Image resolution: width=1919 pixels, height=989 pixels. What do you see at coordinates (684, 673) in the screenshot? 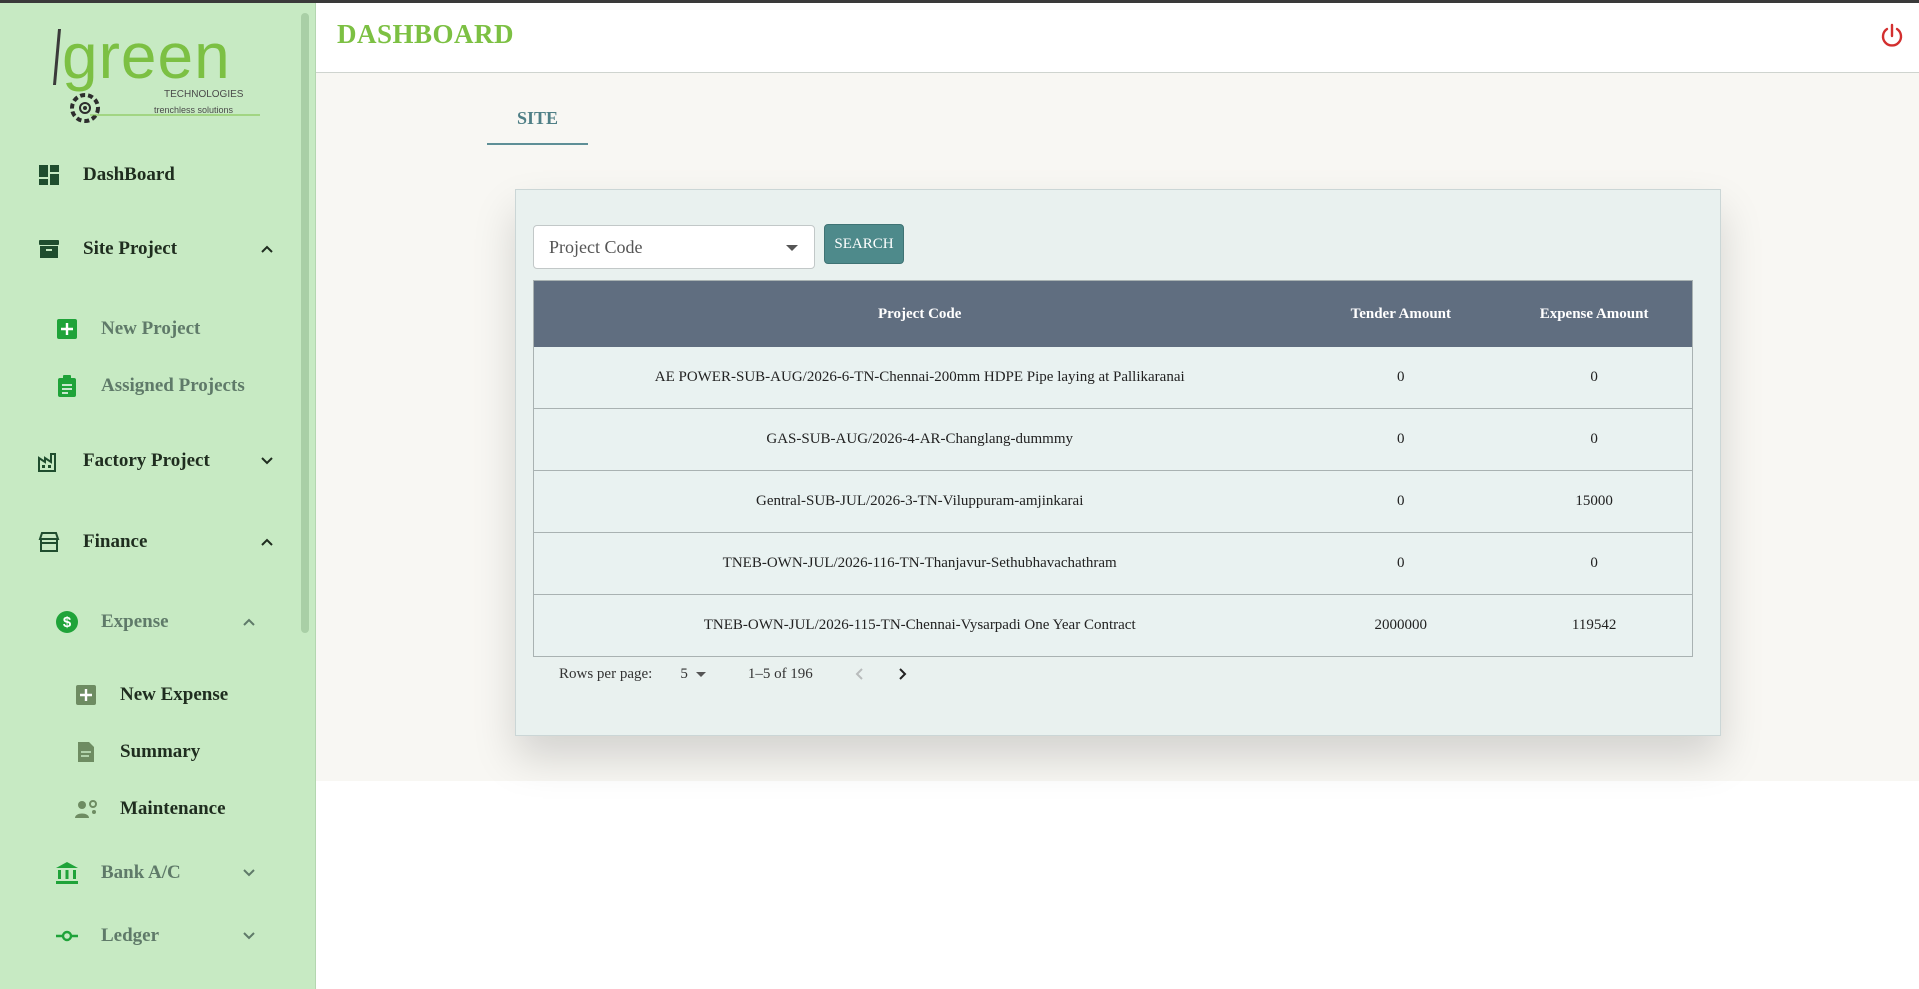
I see `rows-per-page-value: 5` at bounding box center [684, 673].